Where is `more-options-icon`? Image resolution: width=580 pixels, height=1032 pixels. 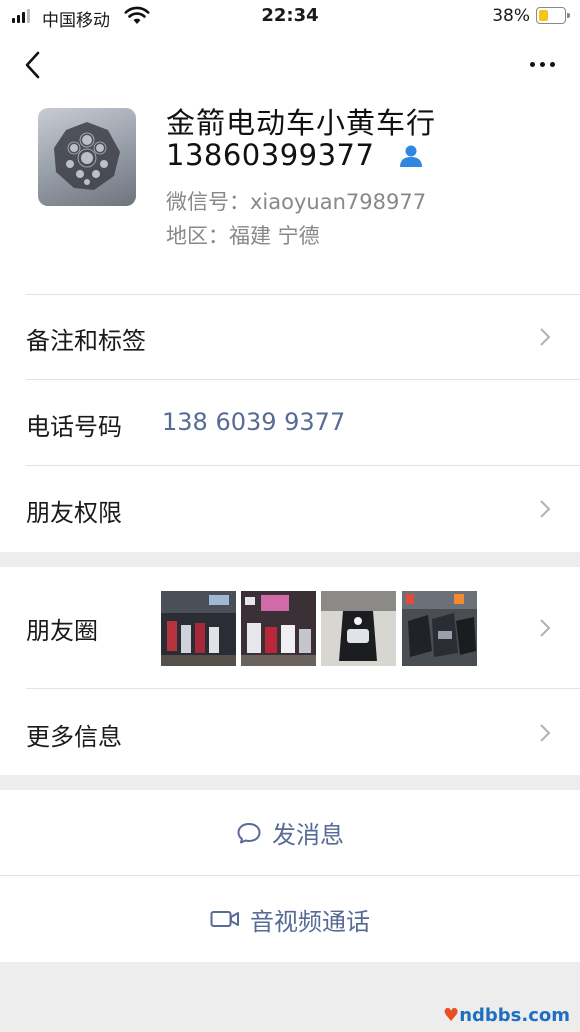
more-options-icon is located at coordinates (542, 64).